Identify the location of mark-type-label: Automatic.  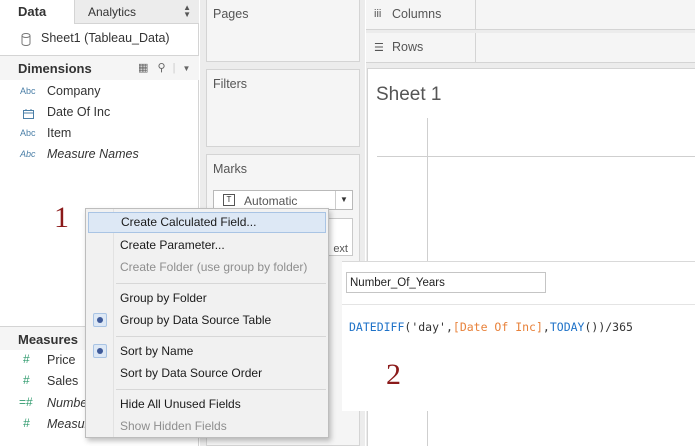
(271, 201).